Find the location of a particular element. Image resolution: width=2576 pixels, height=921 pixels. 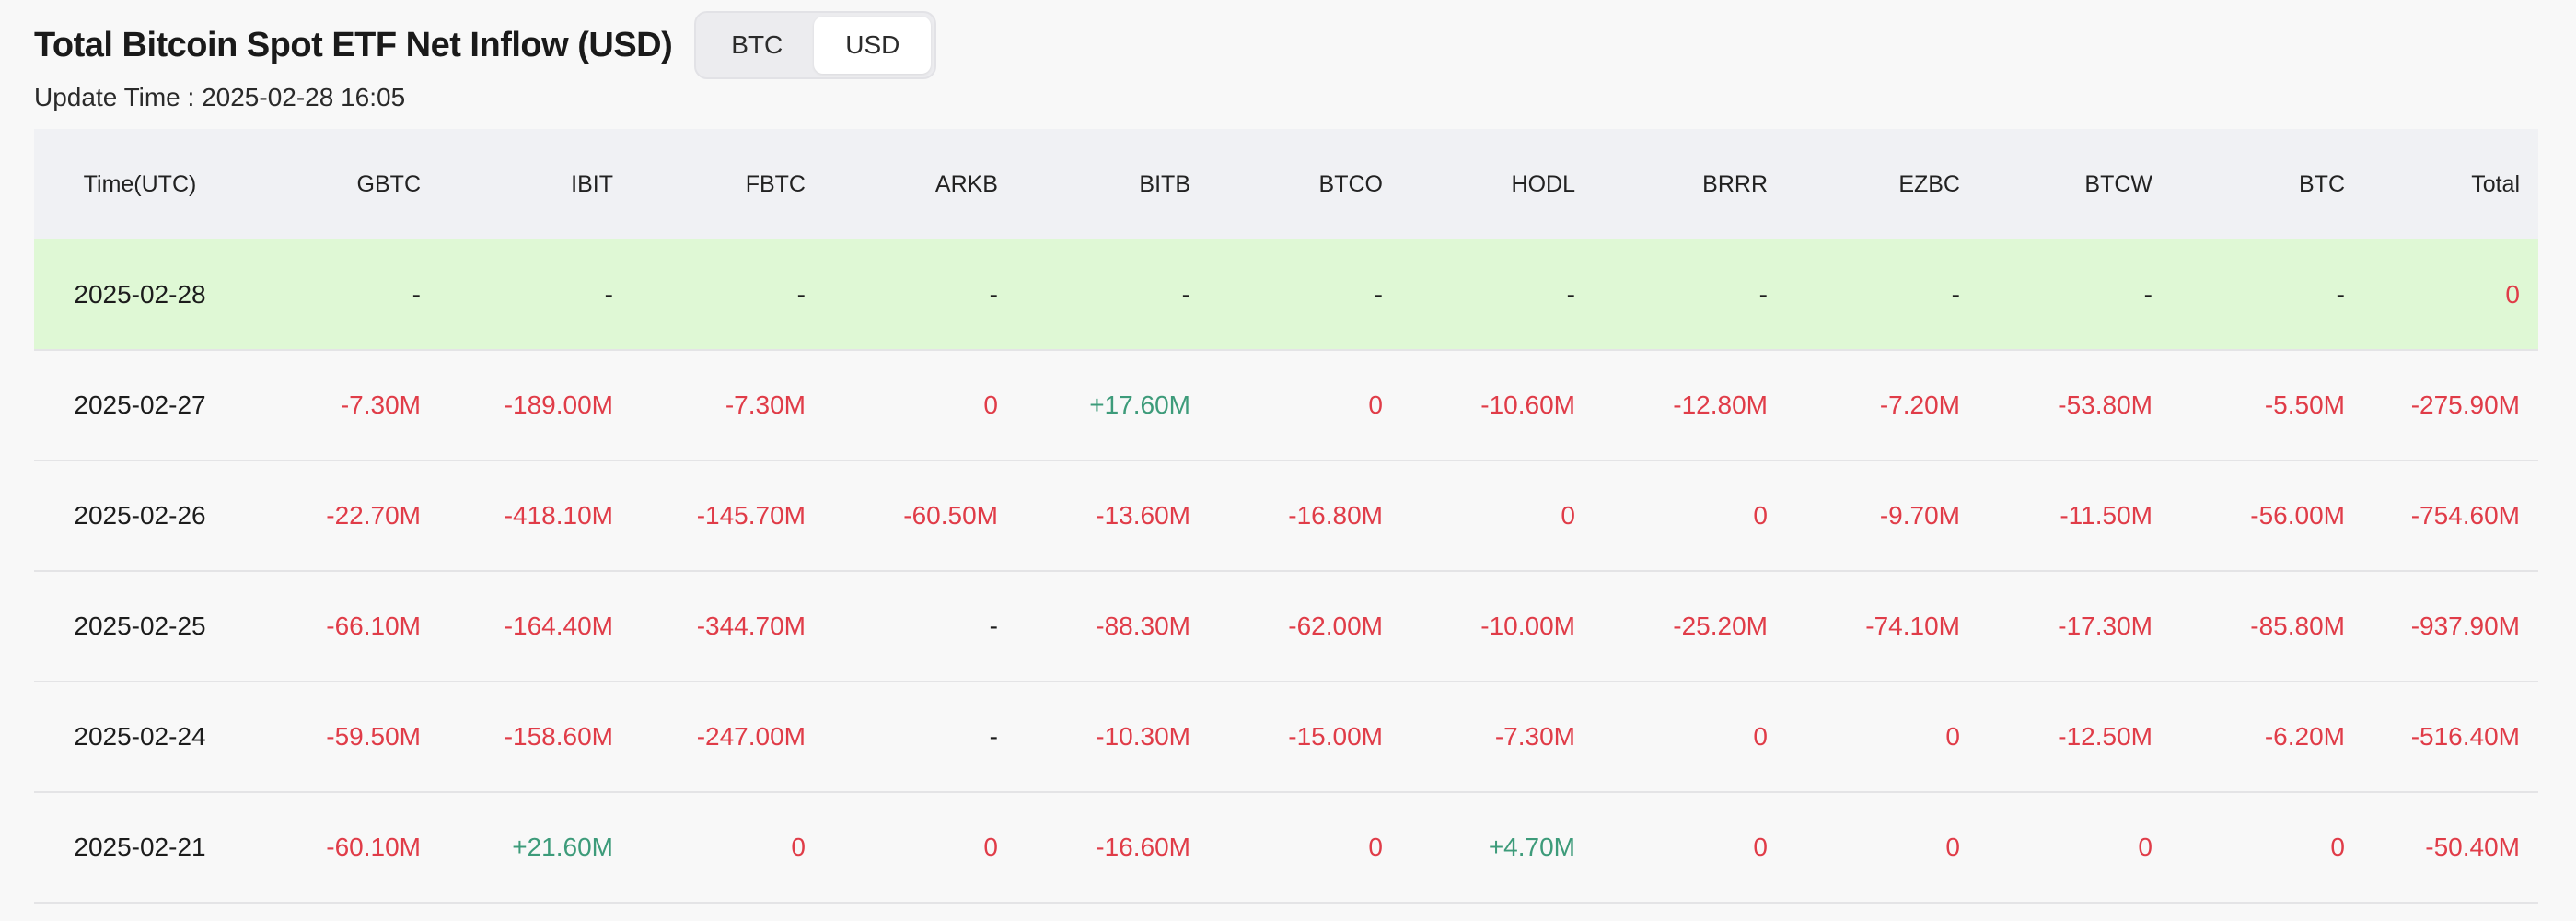

cell-btc: - is located at coordinates (2340, 294).